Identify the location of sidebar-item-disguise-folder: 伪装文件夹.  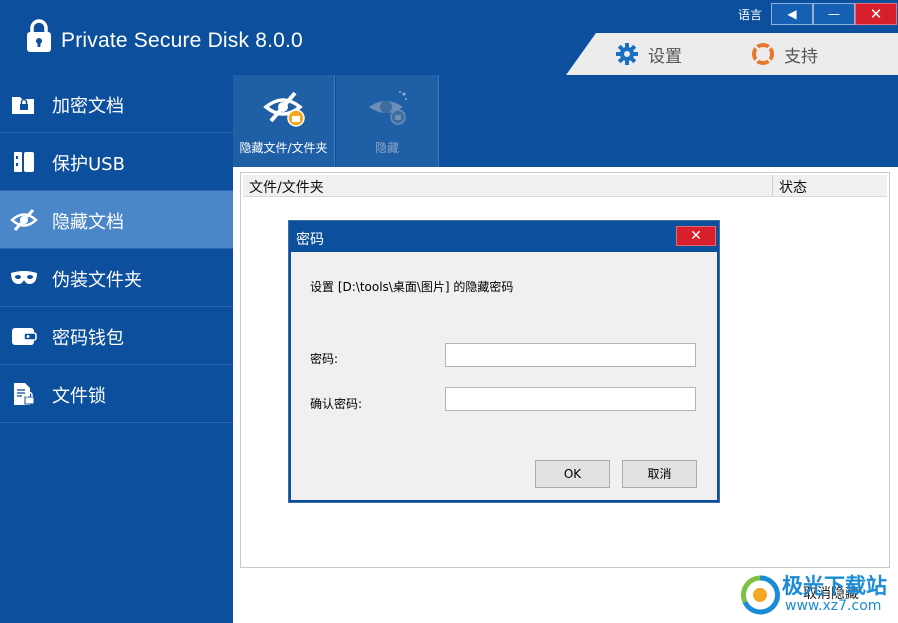
(116, 278).